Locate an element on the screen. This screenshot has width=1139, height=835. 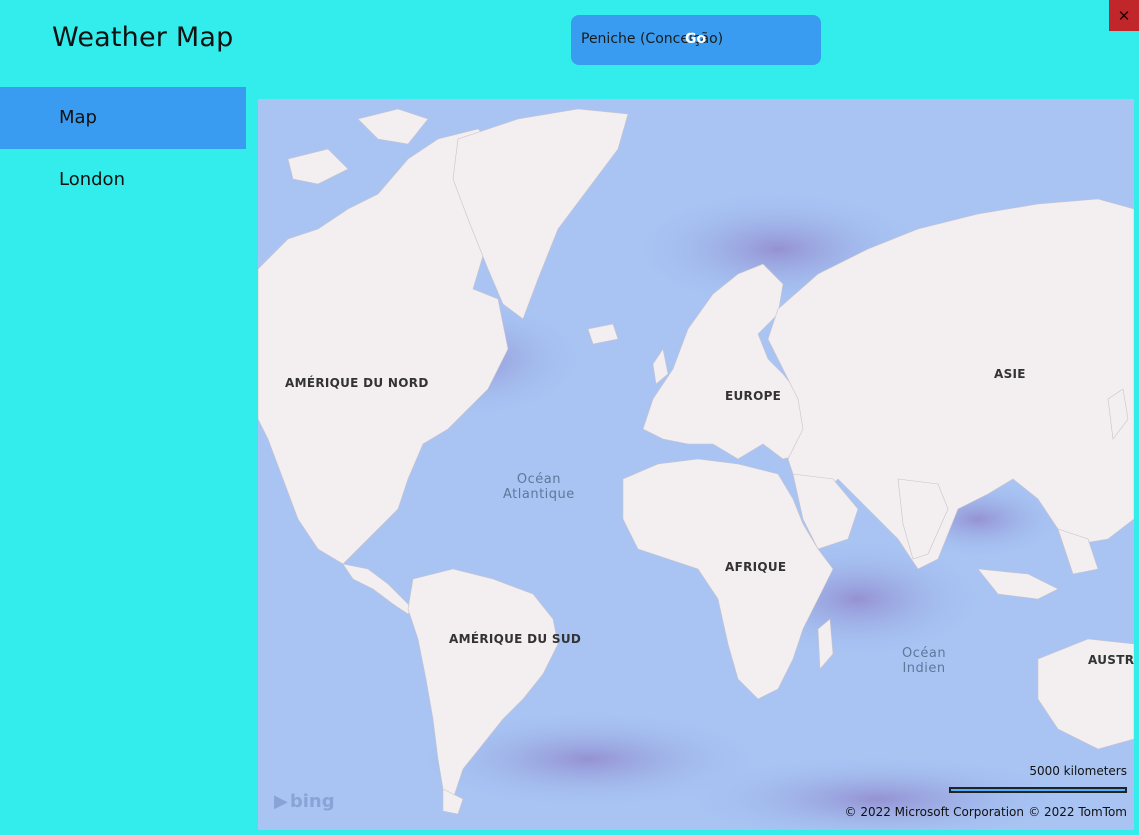
continent-label-africa: AFRIQUE is located at coordinates (756, 567).